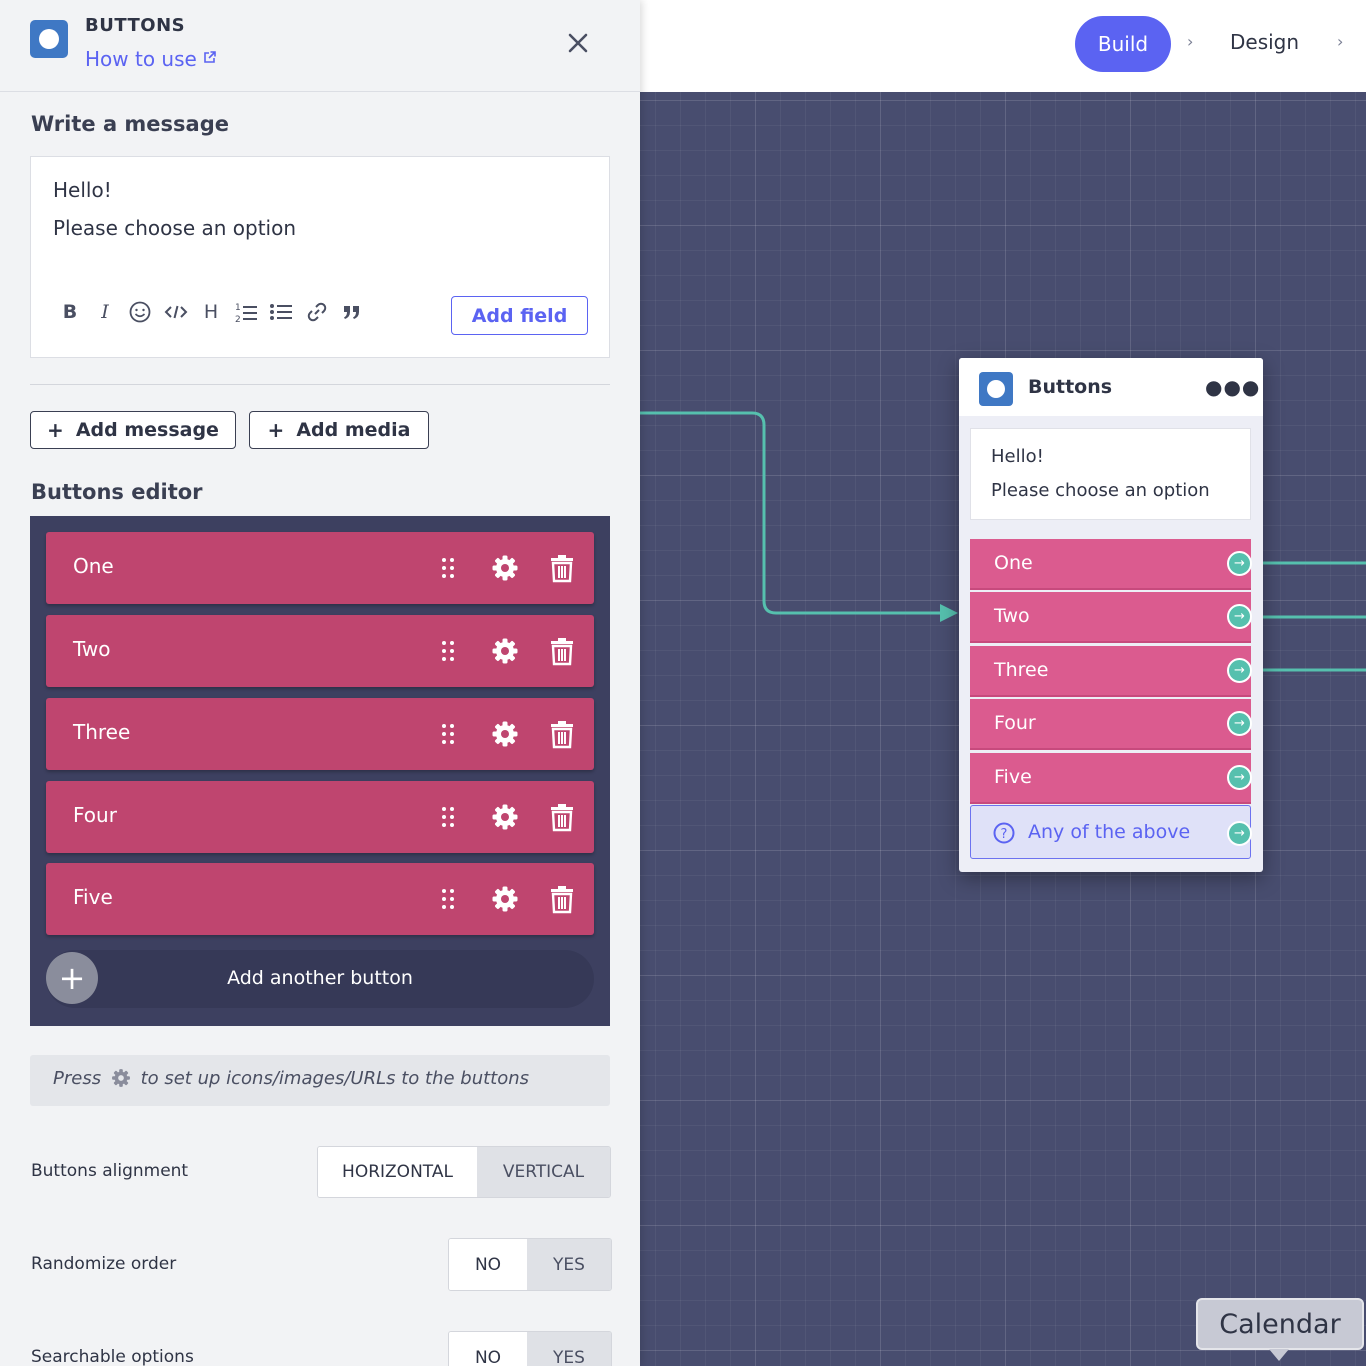 This screenshot has width=1366, height=1366. What do you see at coordinates (1264, 42) in the screenshot?
I see `step-design-button: Design` at bounding box center [1264, 42].